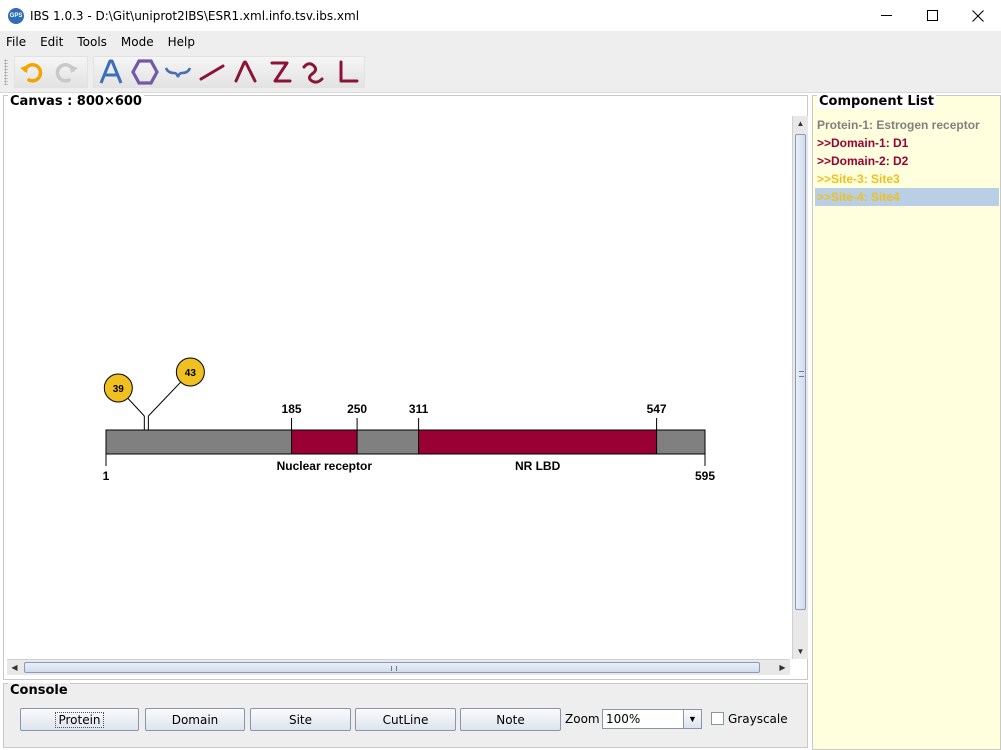 The image size is (1001, 750). I want to click on z-shape-tool-icon, so click(281, 72).